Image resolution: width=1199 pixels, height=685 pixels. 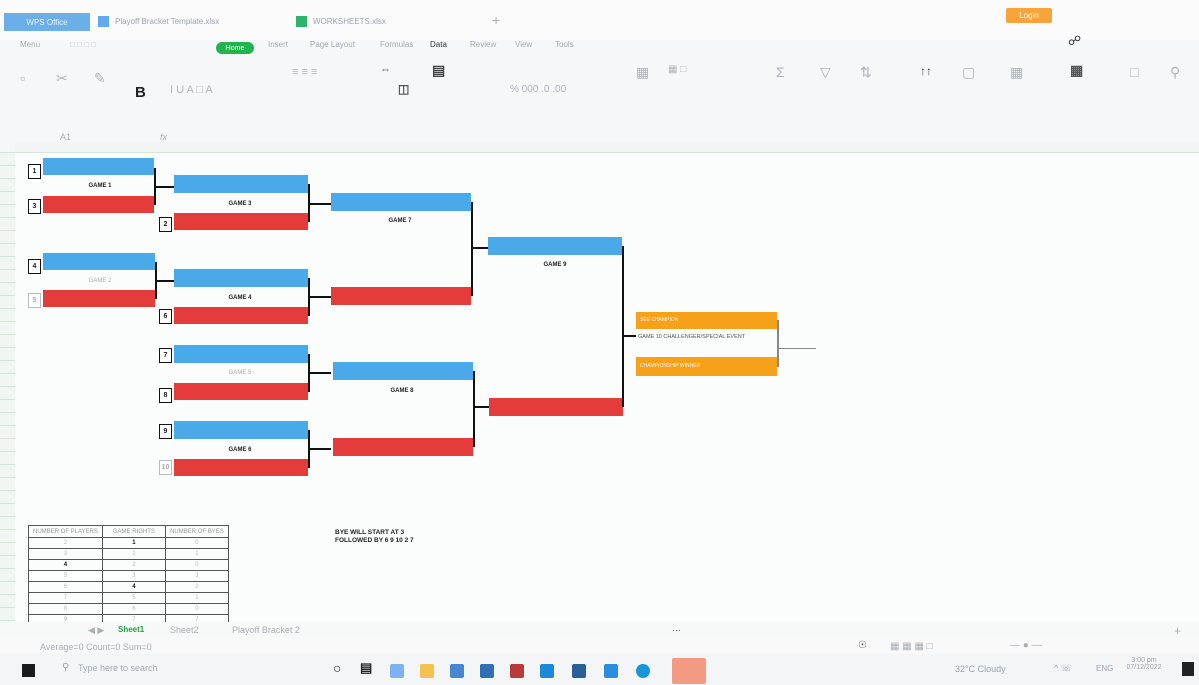 I want to click on table-header: GAME RIGHTS, so click(x=133, y=531).